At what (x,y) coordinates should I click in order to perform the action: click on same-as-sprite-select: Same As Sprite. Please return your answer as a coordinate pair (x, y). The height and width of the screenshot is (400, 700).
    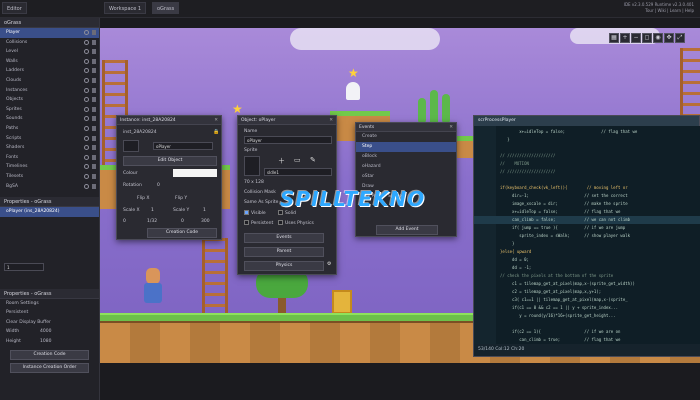
    Looking at the image, I should click on (261, 202).